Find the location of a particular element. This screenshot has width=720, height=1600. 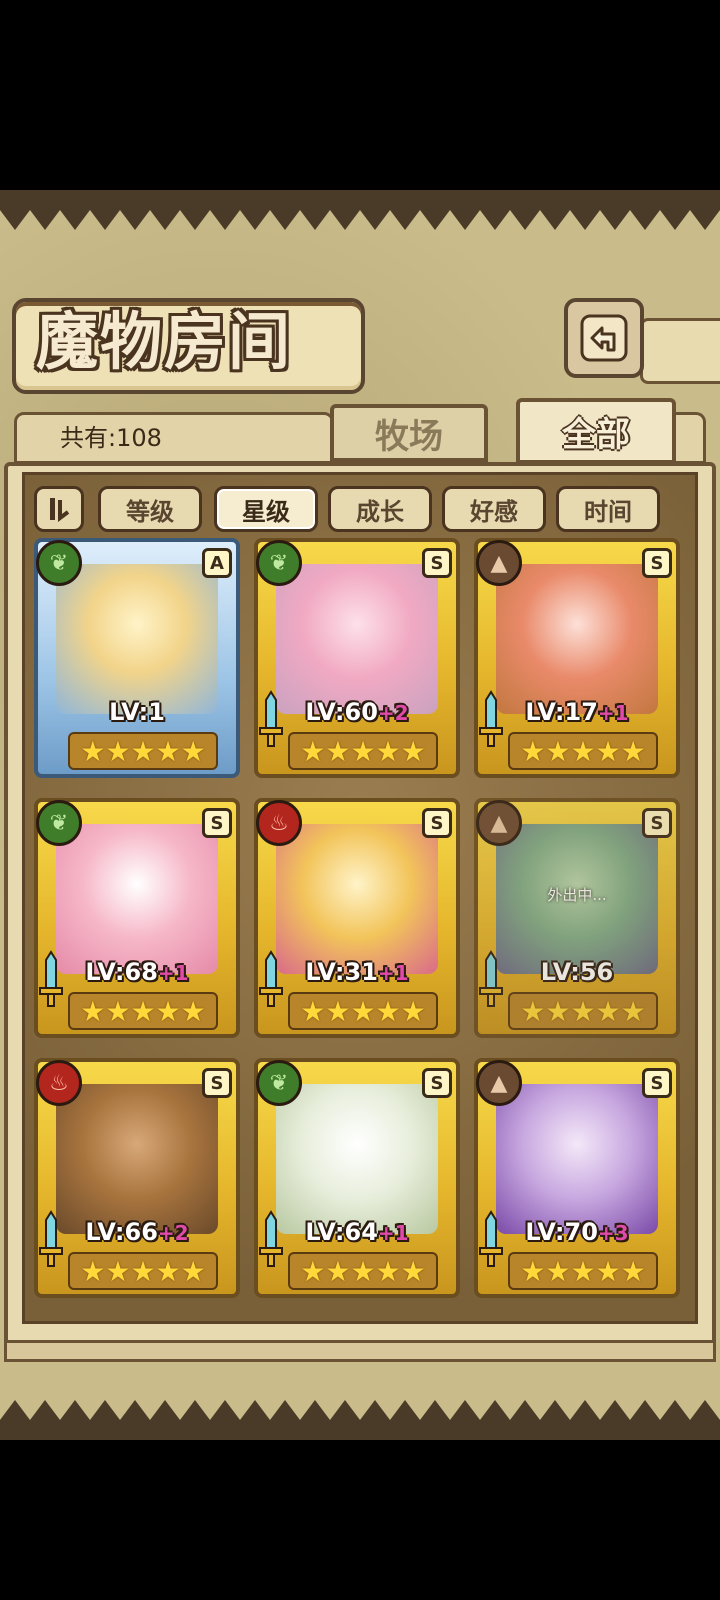

tab-farm: 牧场 is located at coordinates (409, 433).